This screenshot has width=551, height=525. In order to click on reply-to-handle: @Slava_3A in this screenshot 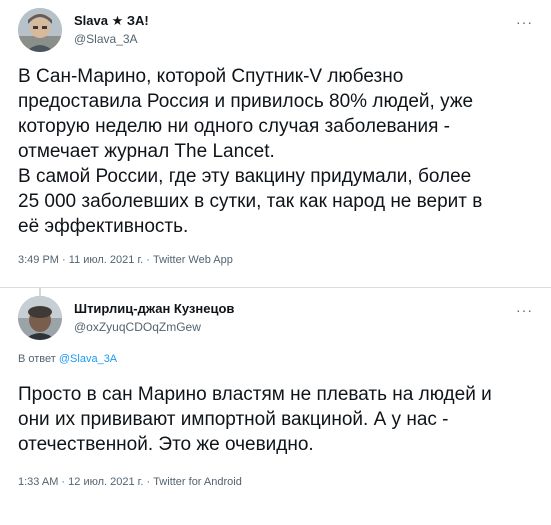, I will do `click(88, 359)`.